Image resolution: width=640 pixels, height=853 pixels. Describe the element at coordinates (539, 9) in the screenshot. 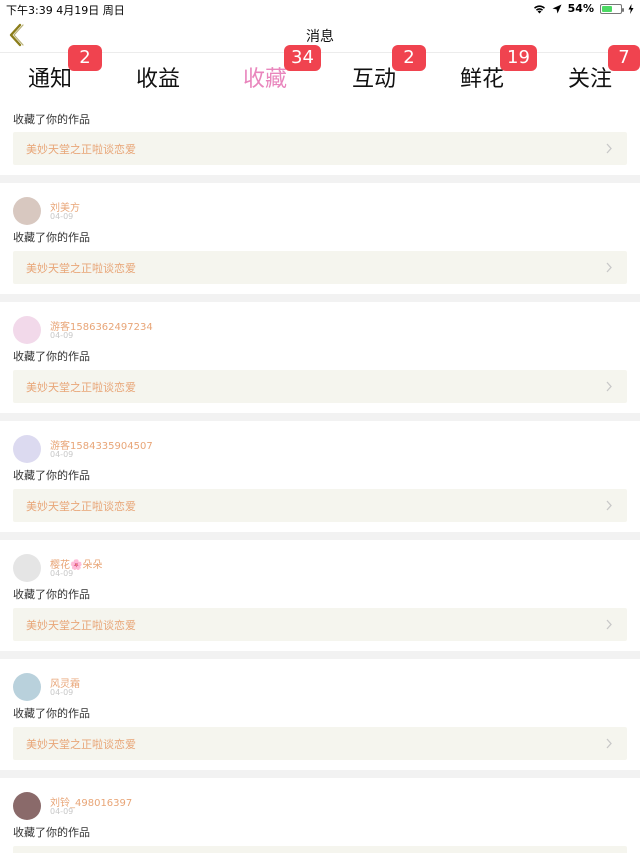

I see `wifi-icon` at that location.